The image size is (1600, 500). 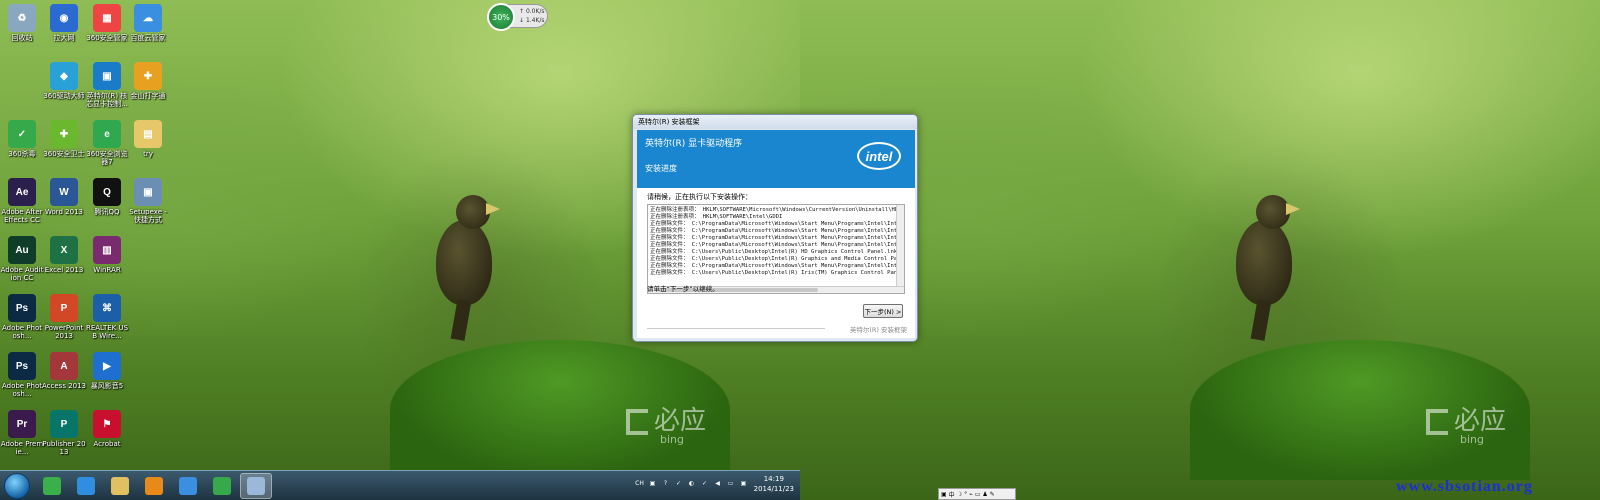 I want to click on taskbar-app-media-player, so click(x=154, y=486).